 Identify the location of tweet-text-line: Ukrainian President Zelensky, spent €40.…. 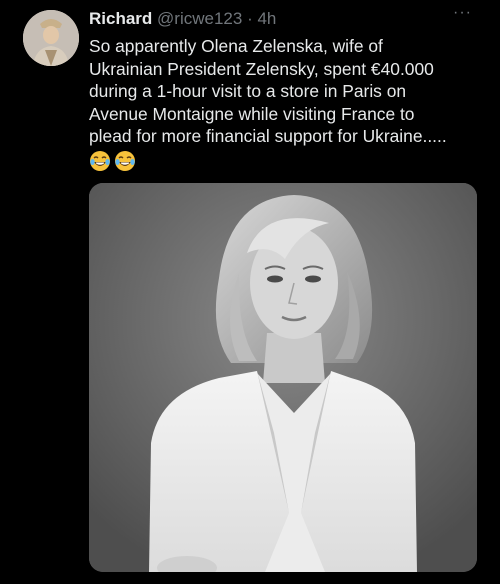
(261, 68).